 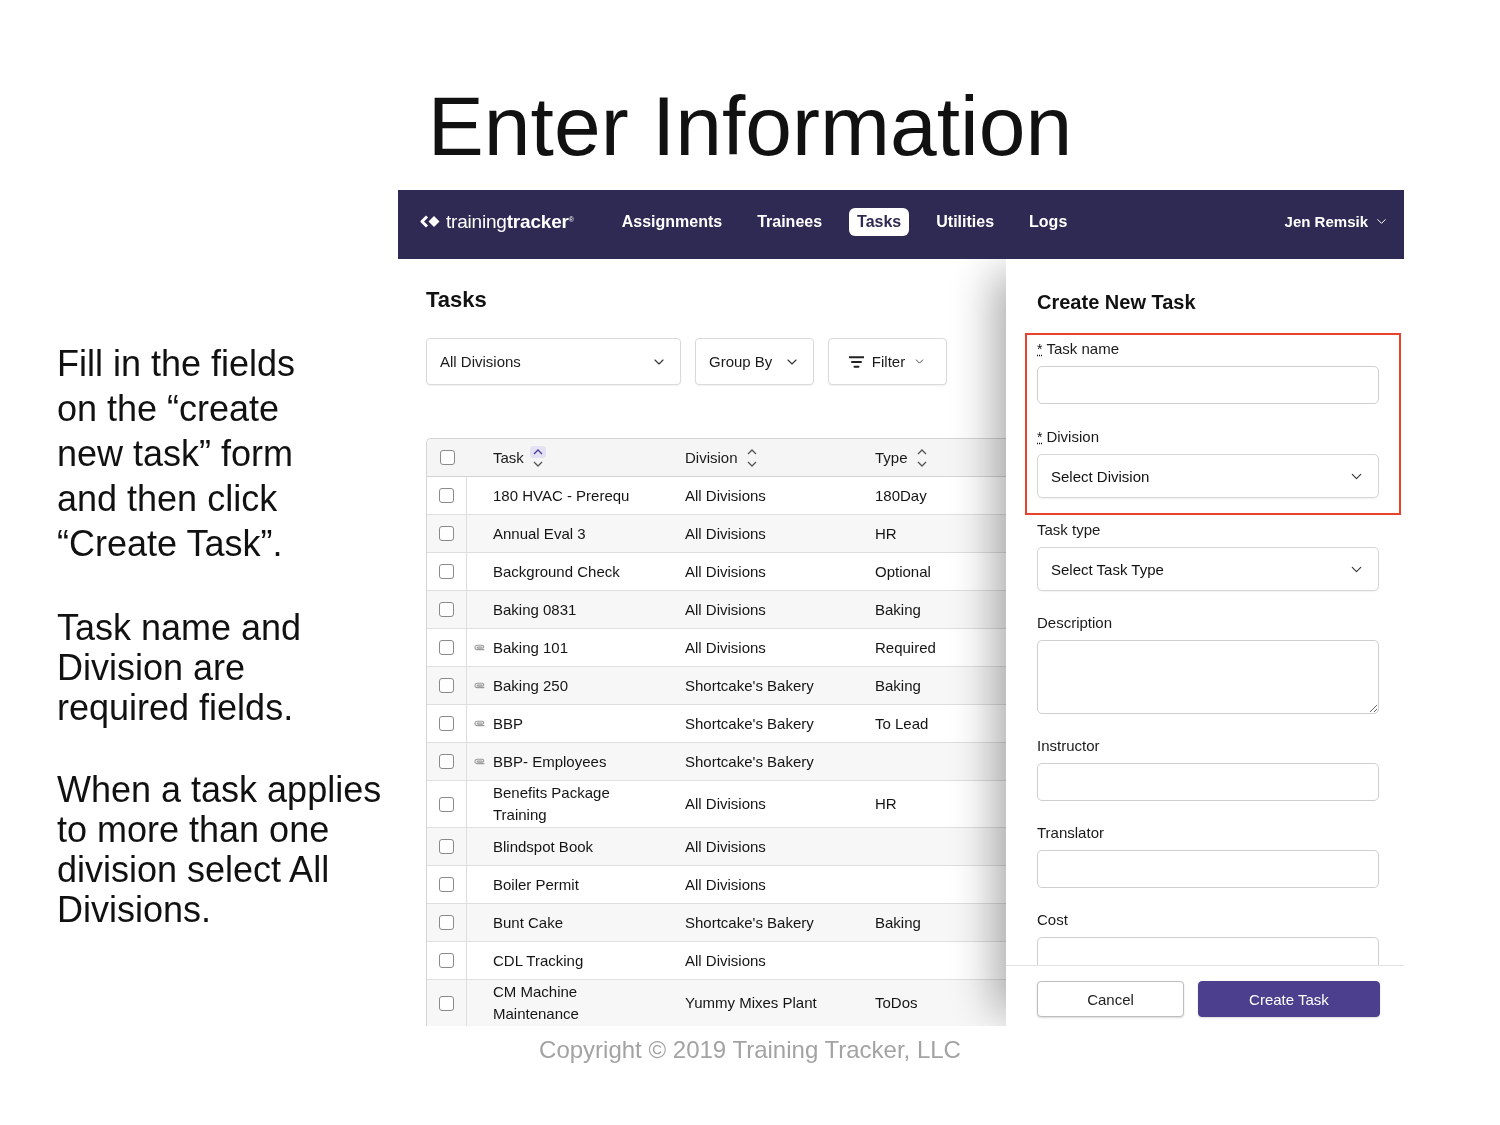 What do you see at coordinates (887, 361) in the screenshot?
I see `filter-button: Filter` at bounding box center [887, 361].